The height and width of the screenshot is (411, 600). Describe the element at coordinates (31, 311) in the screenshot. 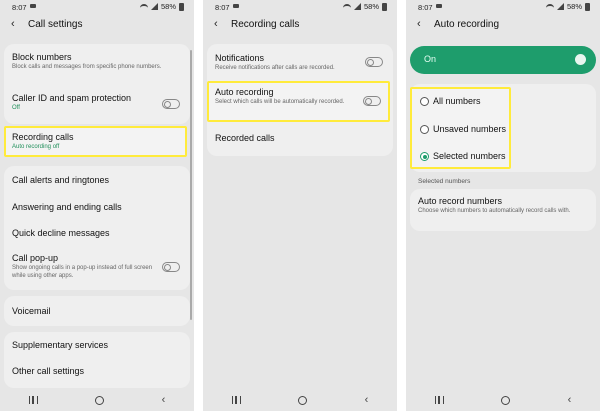

I see `item-label: Voicemail` at that location.